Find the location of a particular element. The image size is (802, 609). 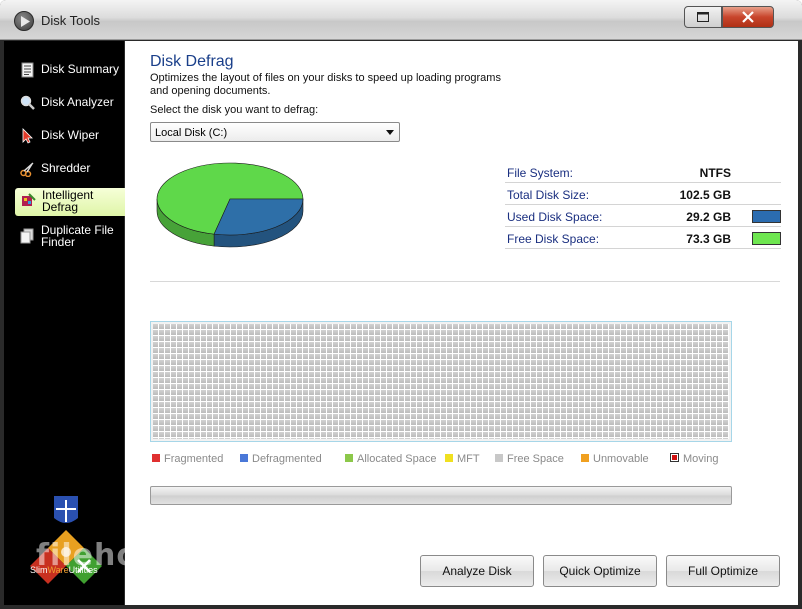

legend-free-space: Free Space is located at coordinates (529, 459).